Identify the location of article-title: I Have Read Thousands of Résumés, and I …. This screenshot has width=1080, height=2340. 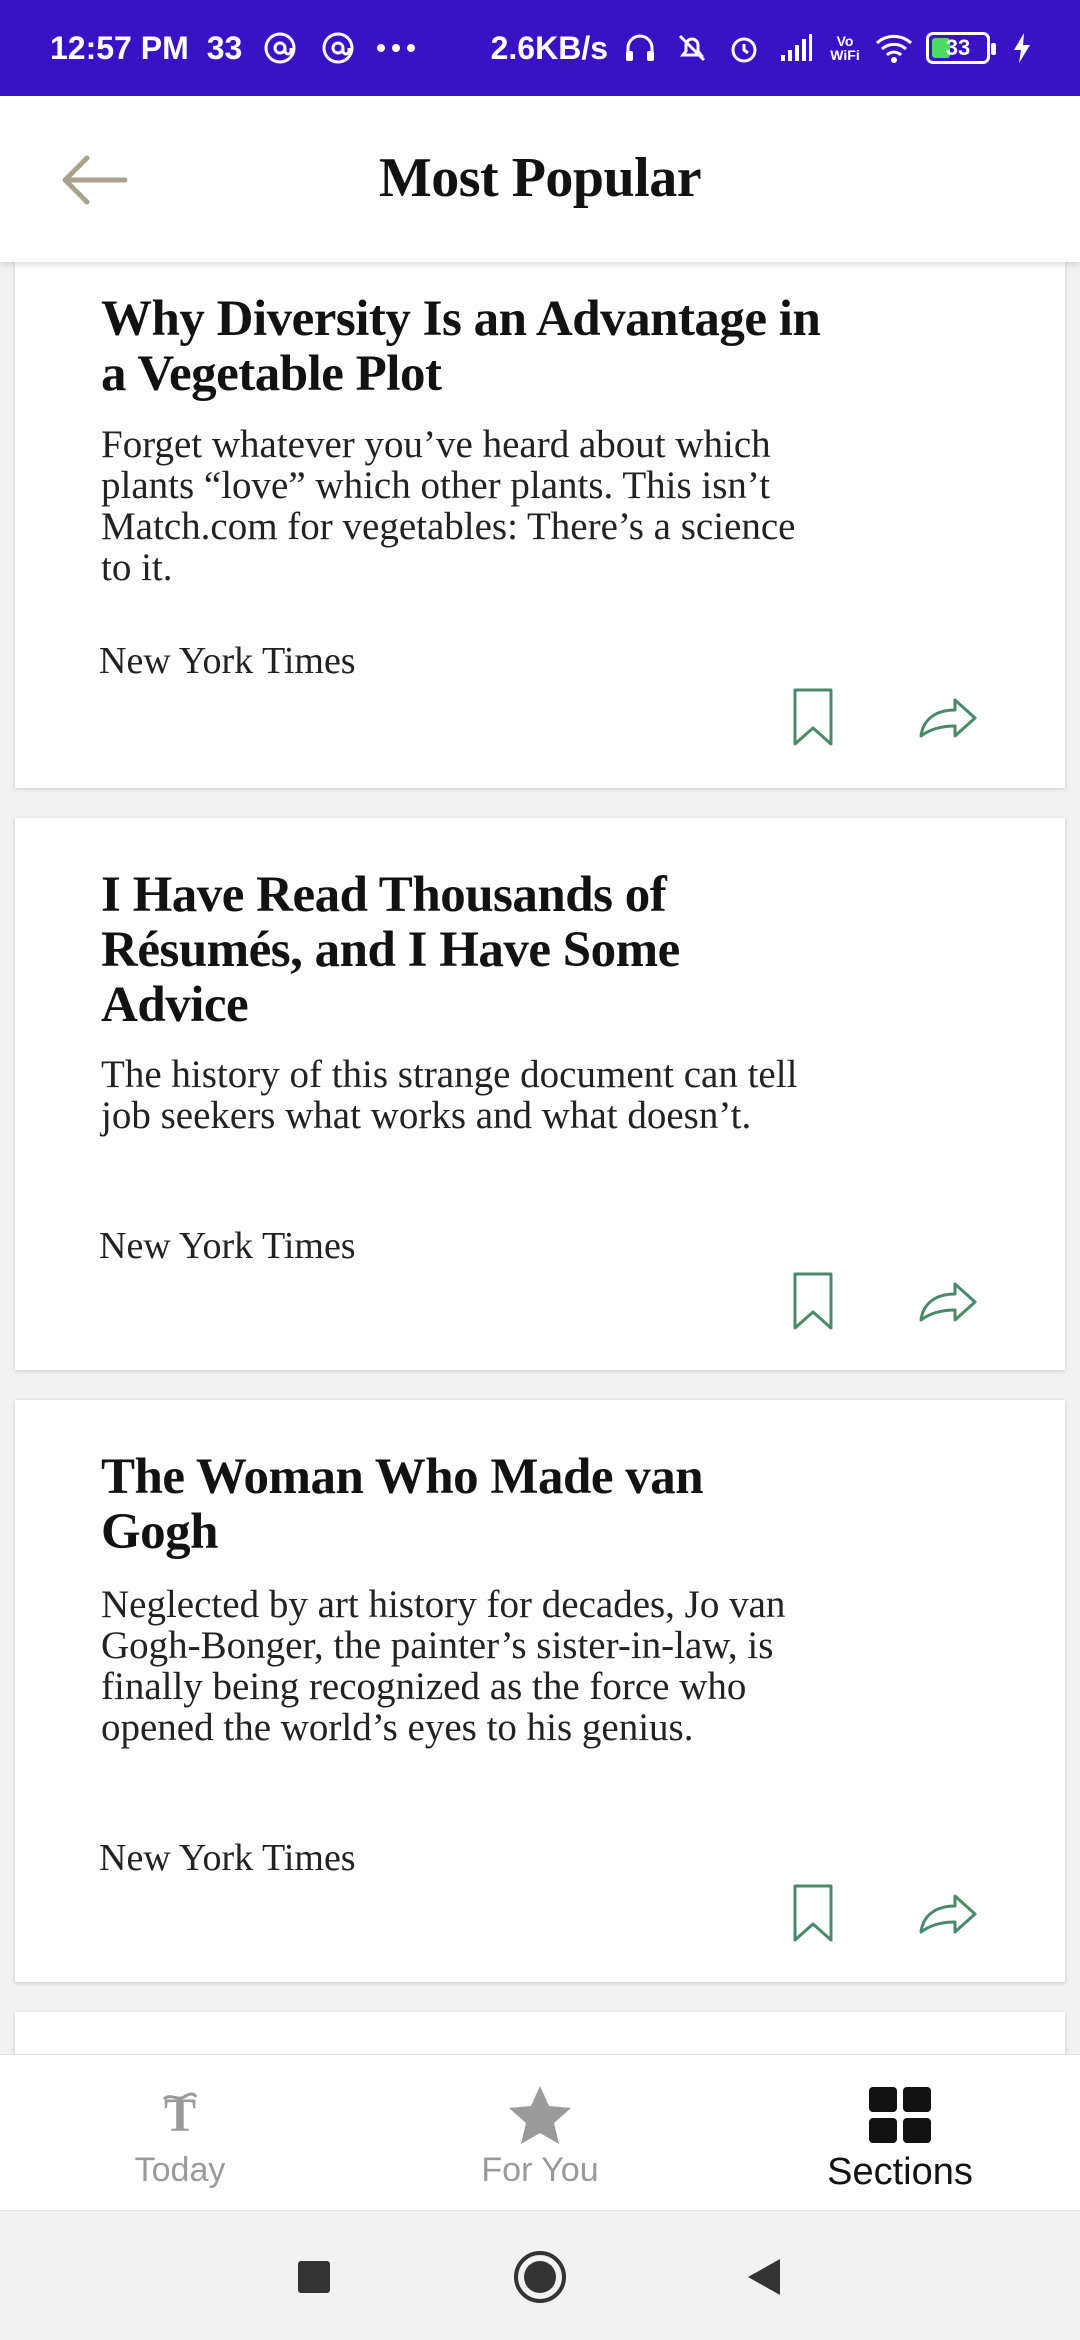
(461, 950).